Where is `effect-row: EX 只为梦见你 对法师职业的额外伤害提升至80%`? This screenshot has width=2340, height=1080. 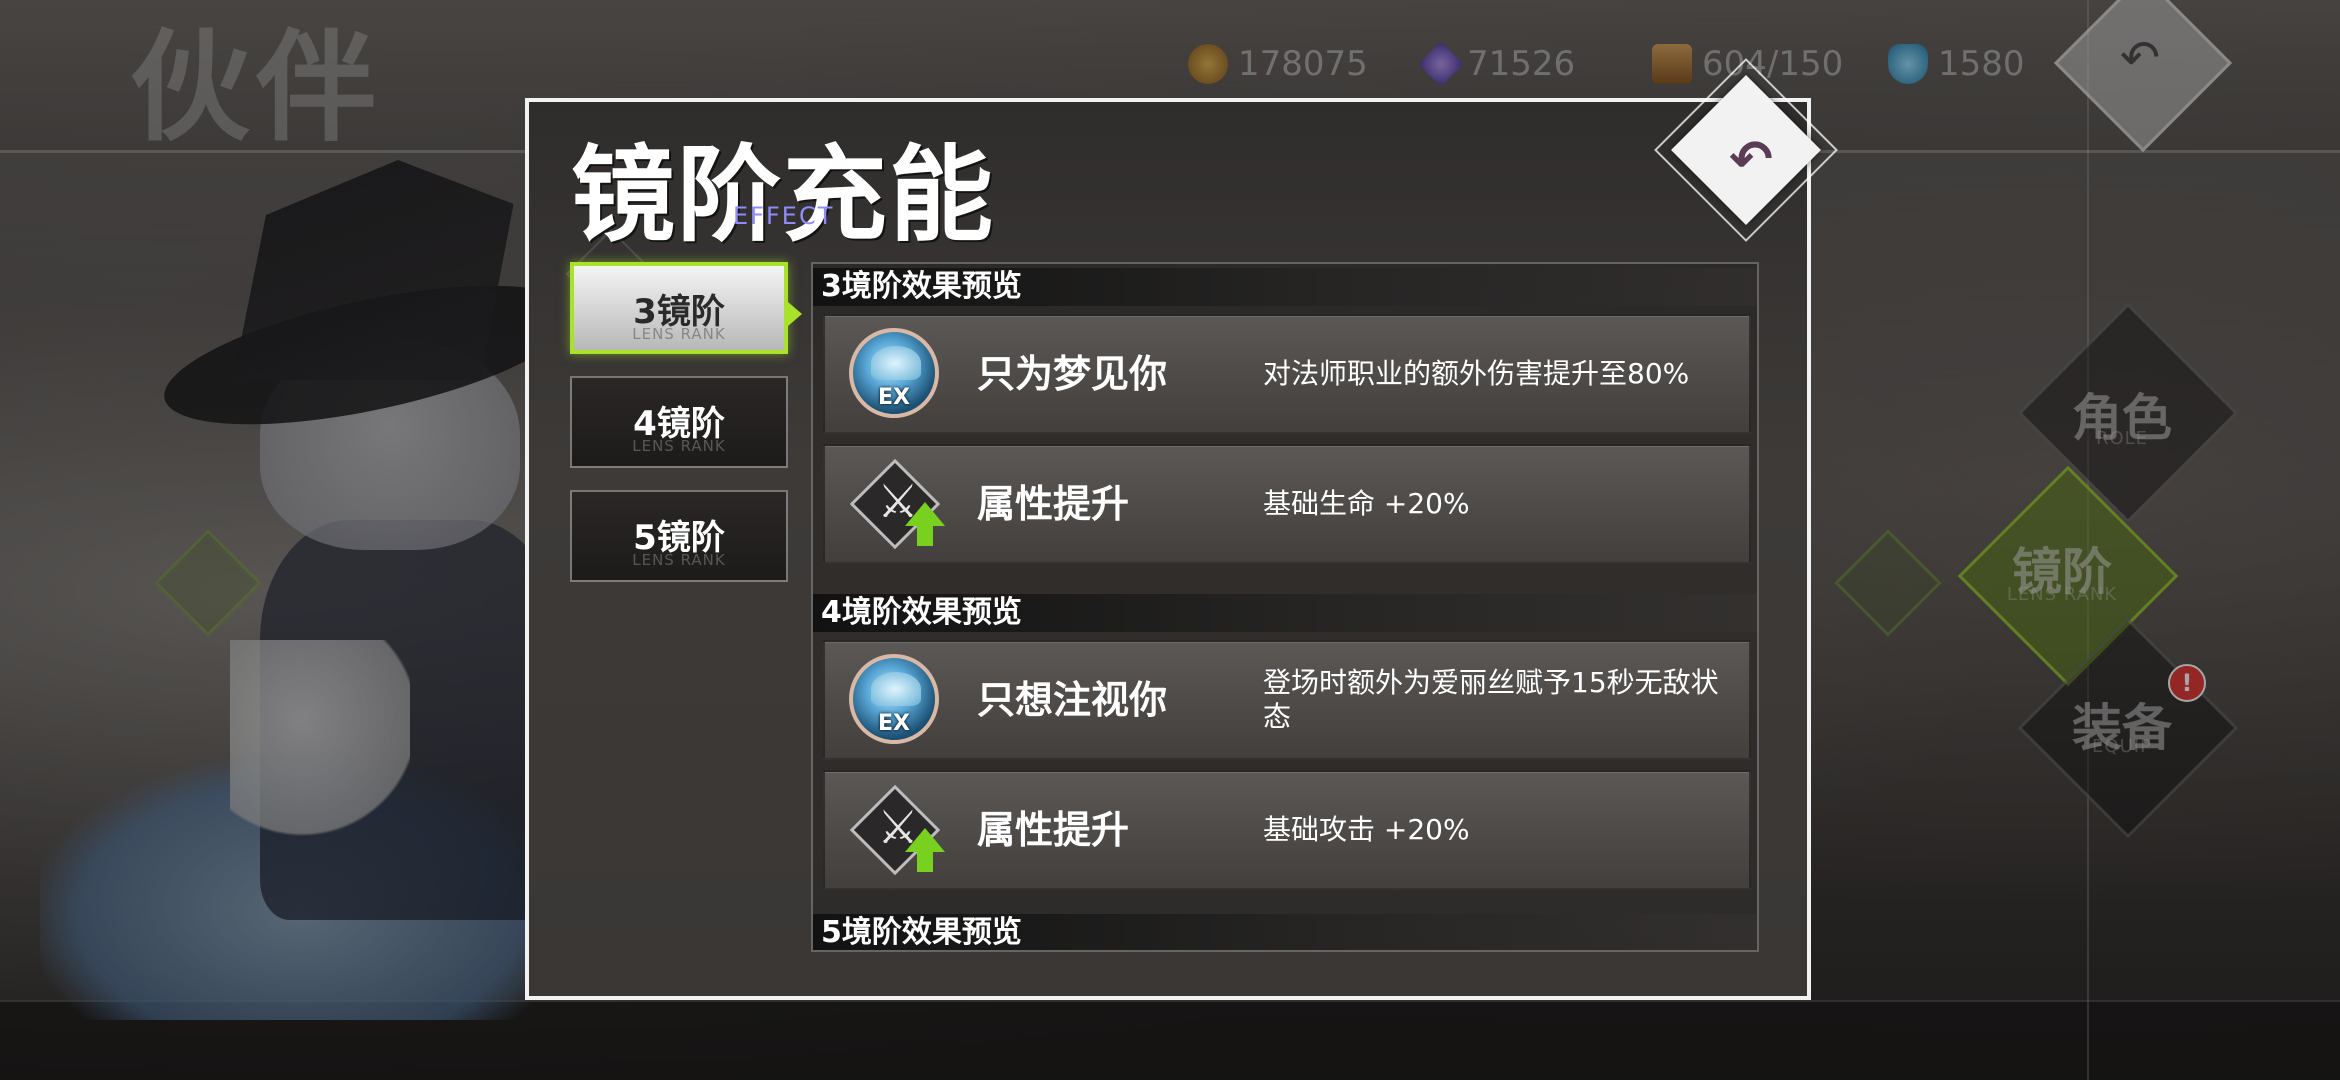 effect-row: EX 只为梦见你 对法师职业的额外伤害提升至80% is located at coordinates (1287, 374).